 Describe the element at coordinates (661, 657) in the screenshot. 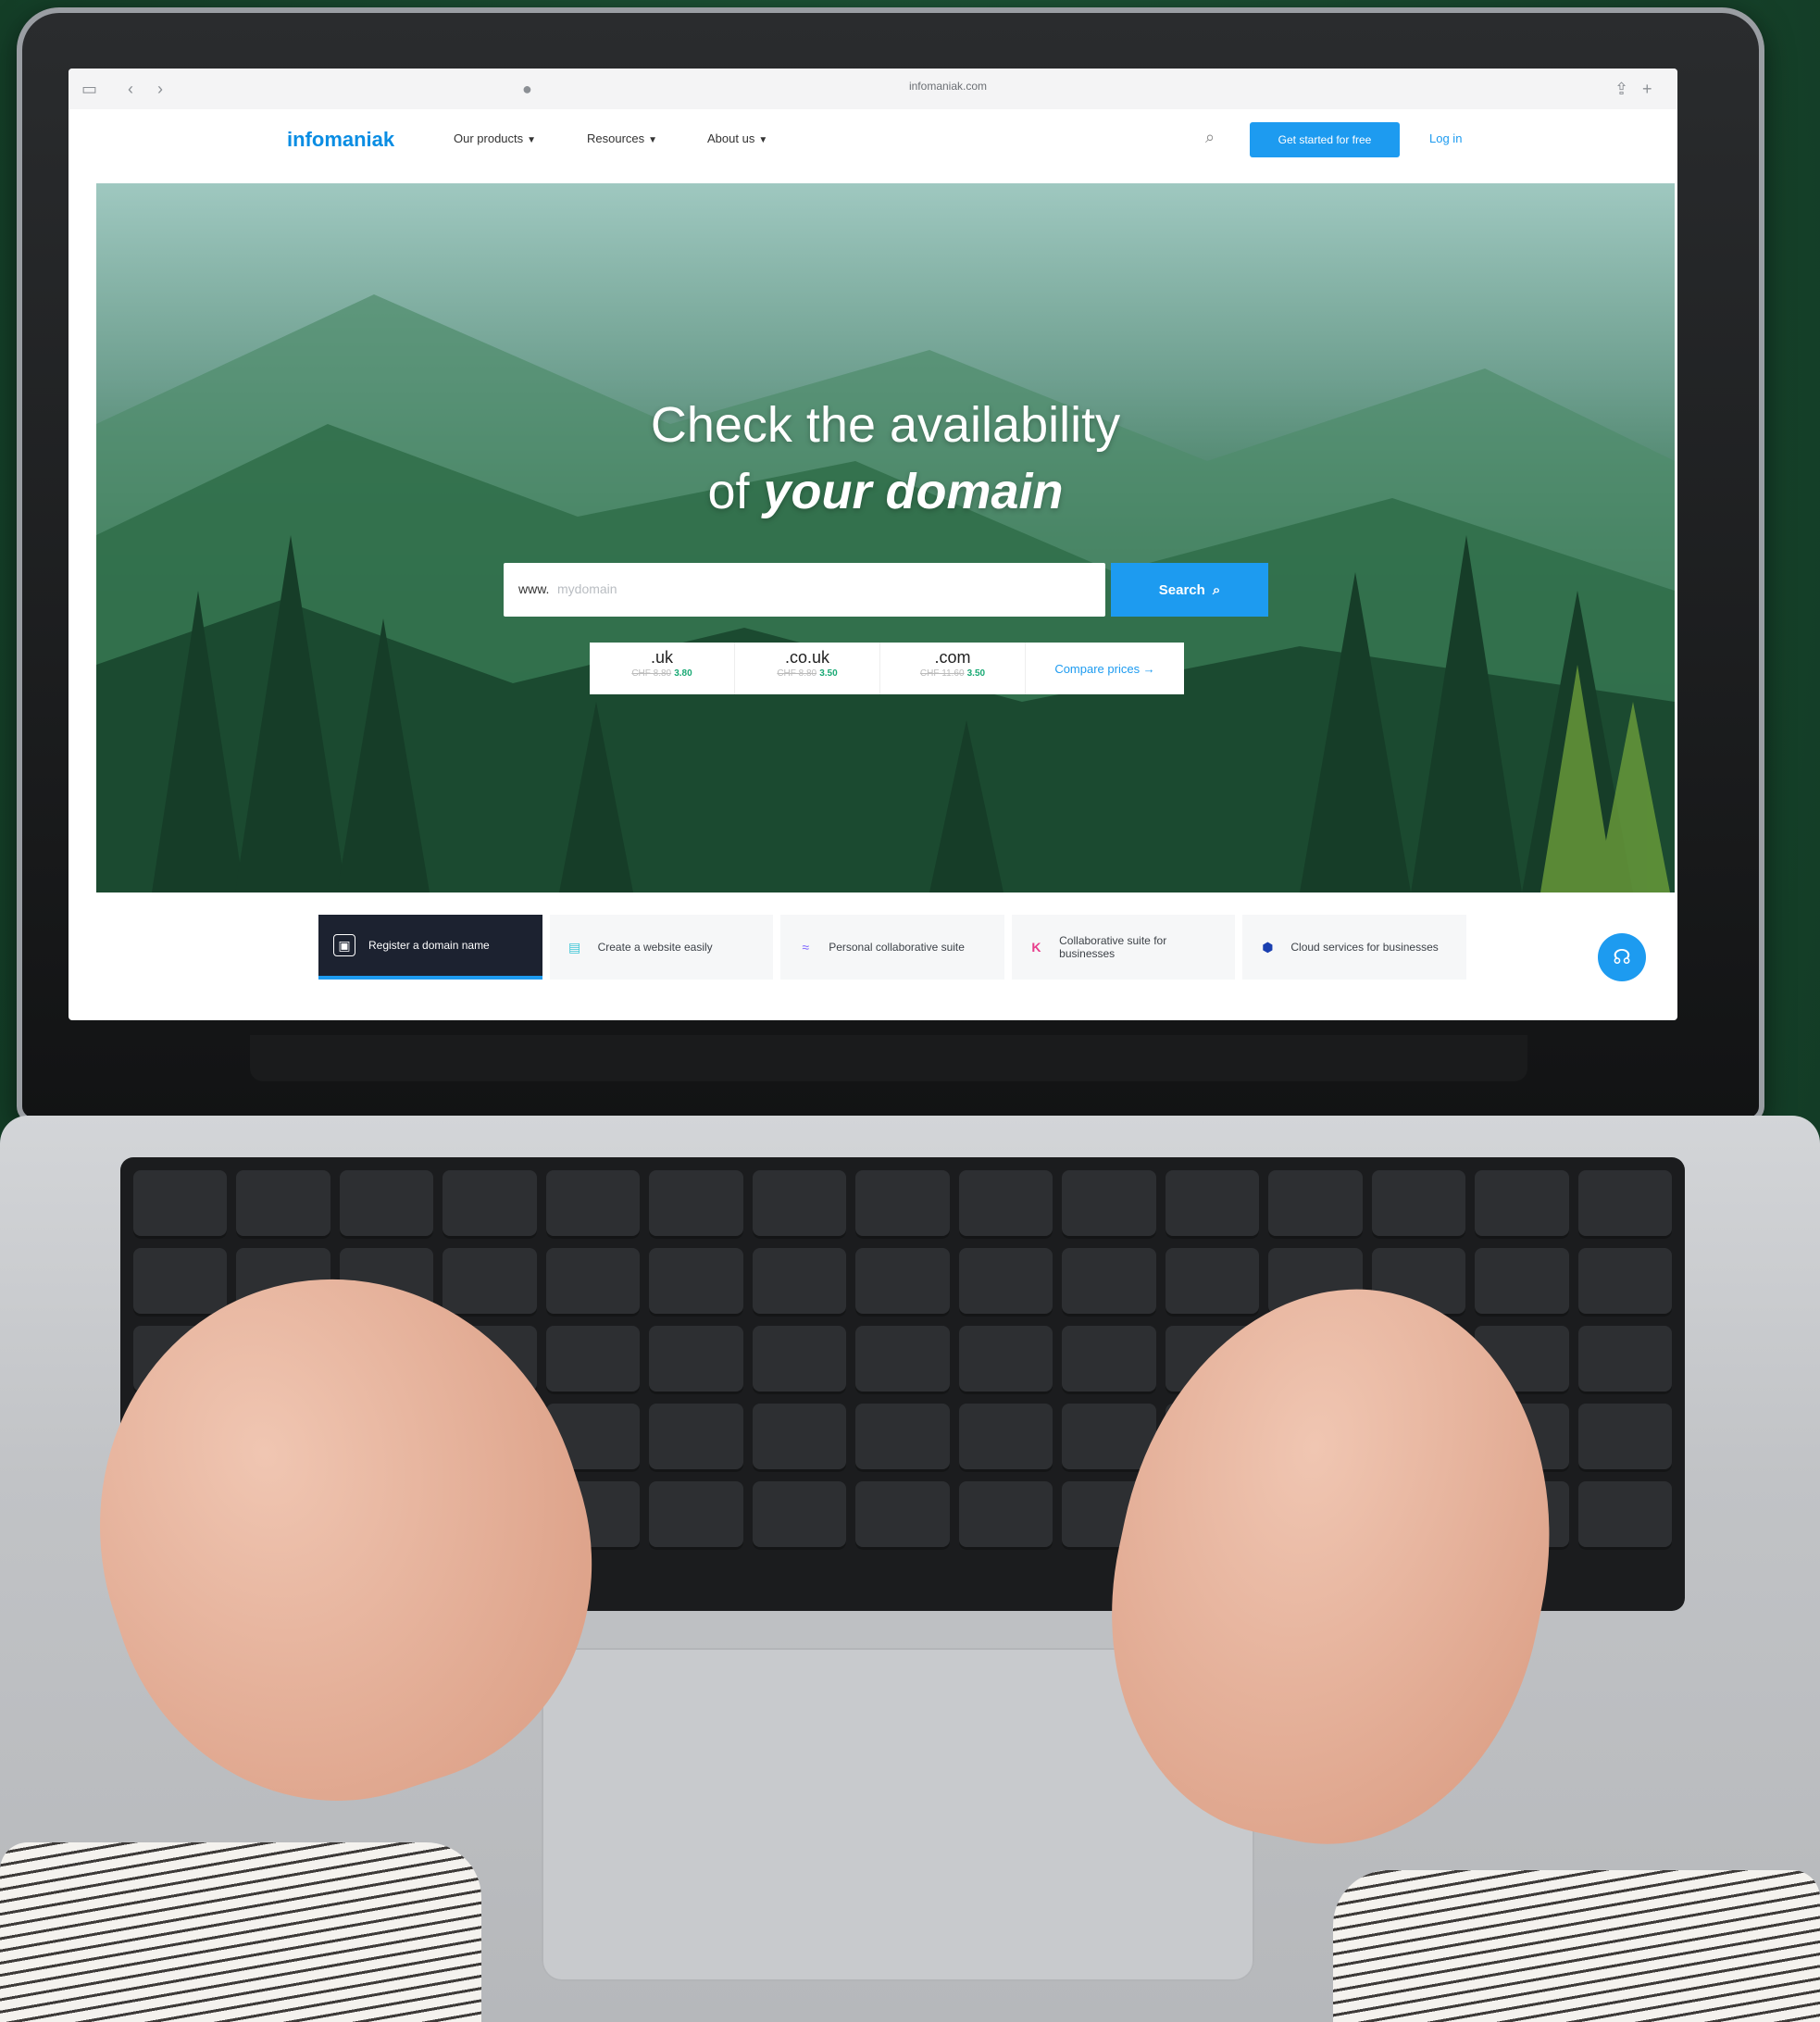

I see `tld-name: .uk` at that location.